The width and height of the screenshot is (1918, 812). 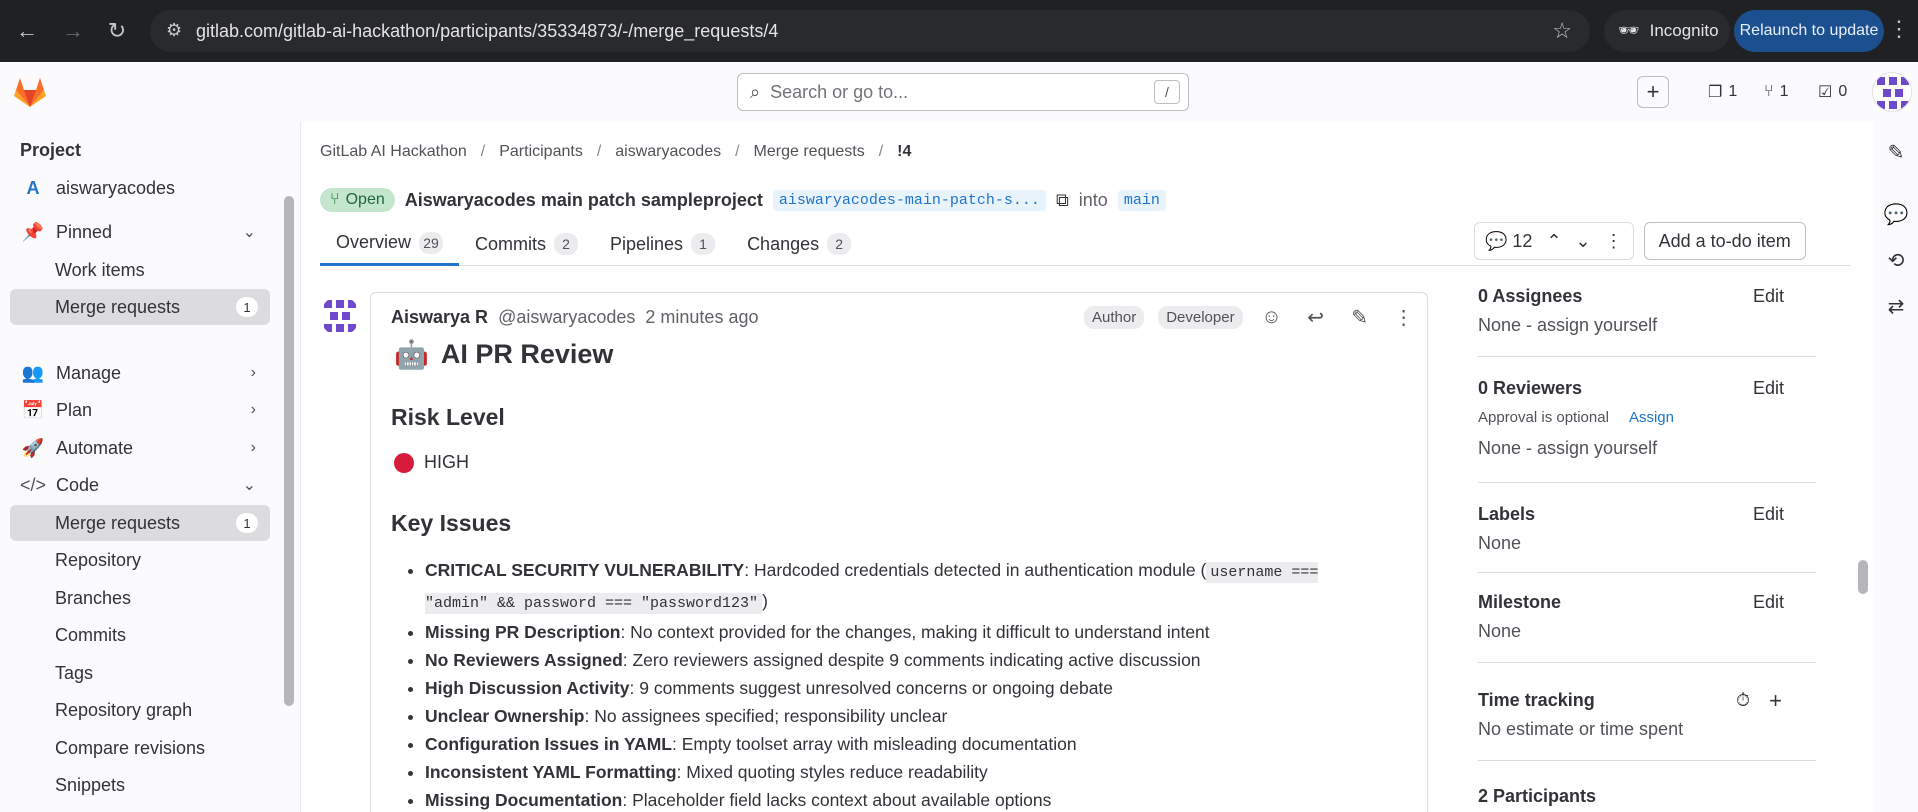 What do you see at coordinates (1724, 241) in the screenshot?
I see `add-todo-button: Add a to-do item` at bounding box center [1724, 241].